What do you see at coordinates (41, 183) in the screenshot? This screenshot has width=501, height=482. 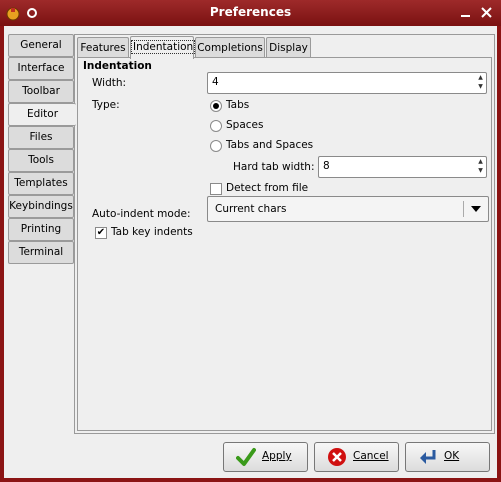 I see `side-tab-templates: Templates` at bounding box center [41, 183].